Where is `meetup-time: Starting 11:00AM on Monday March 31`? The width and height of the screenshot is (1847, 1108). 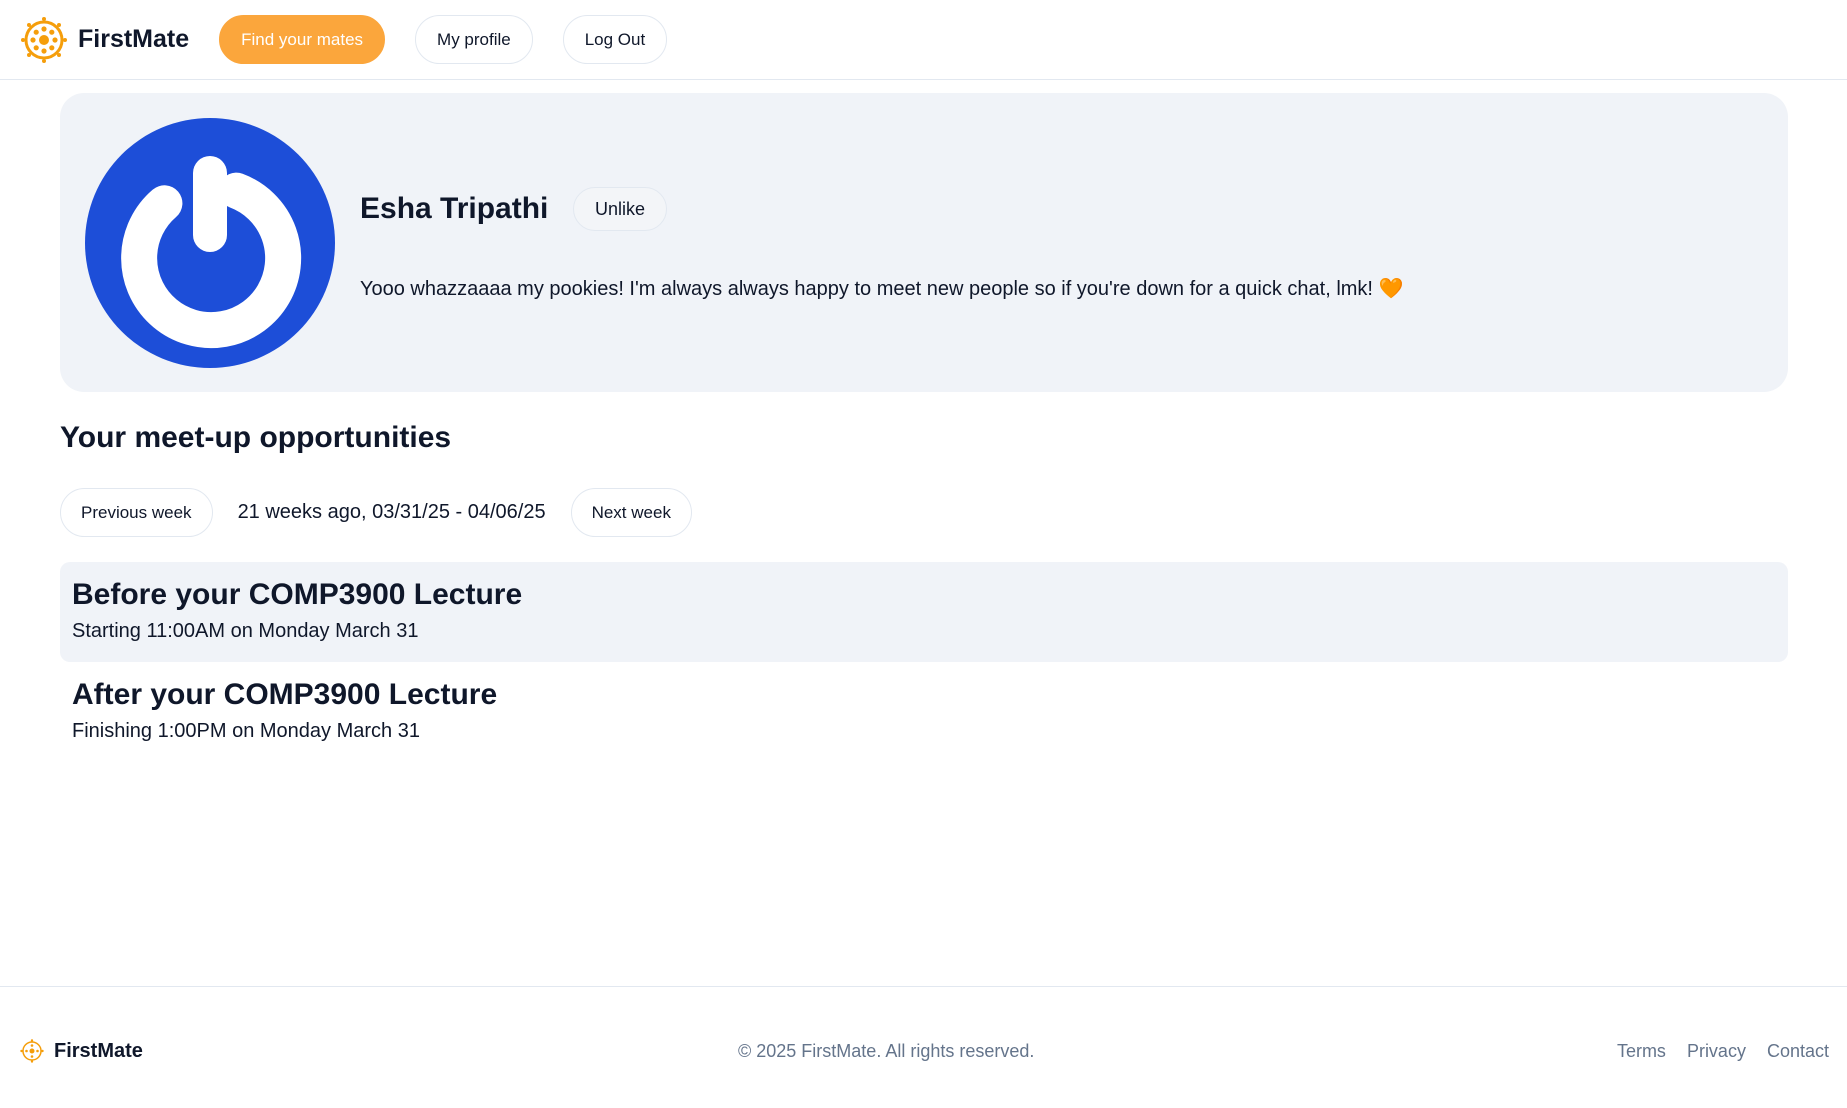 meetup-time: Starting 11:00AM on Monday March 31 is located at coordinates (245, 631).